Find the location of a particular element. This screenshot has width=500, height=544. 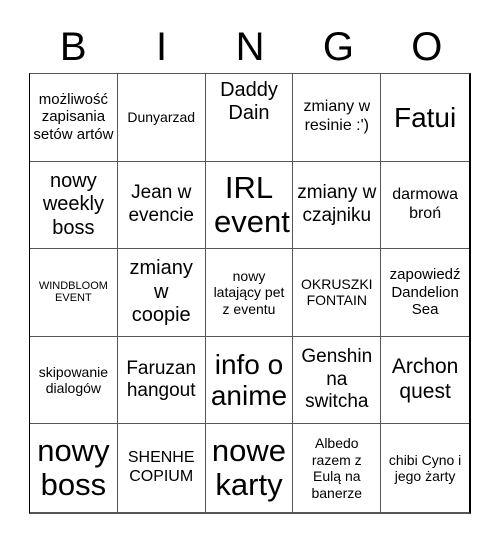

bingo-cell: Genshin na switcha is located at coordinates (337, 380).